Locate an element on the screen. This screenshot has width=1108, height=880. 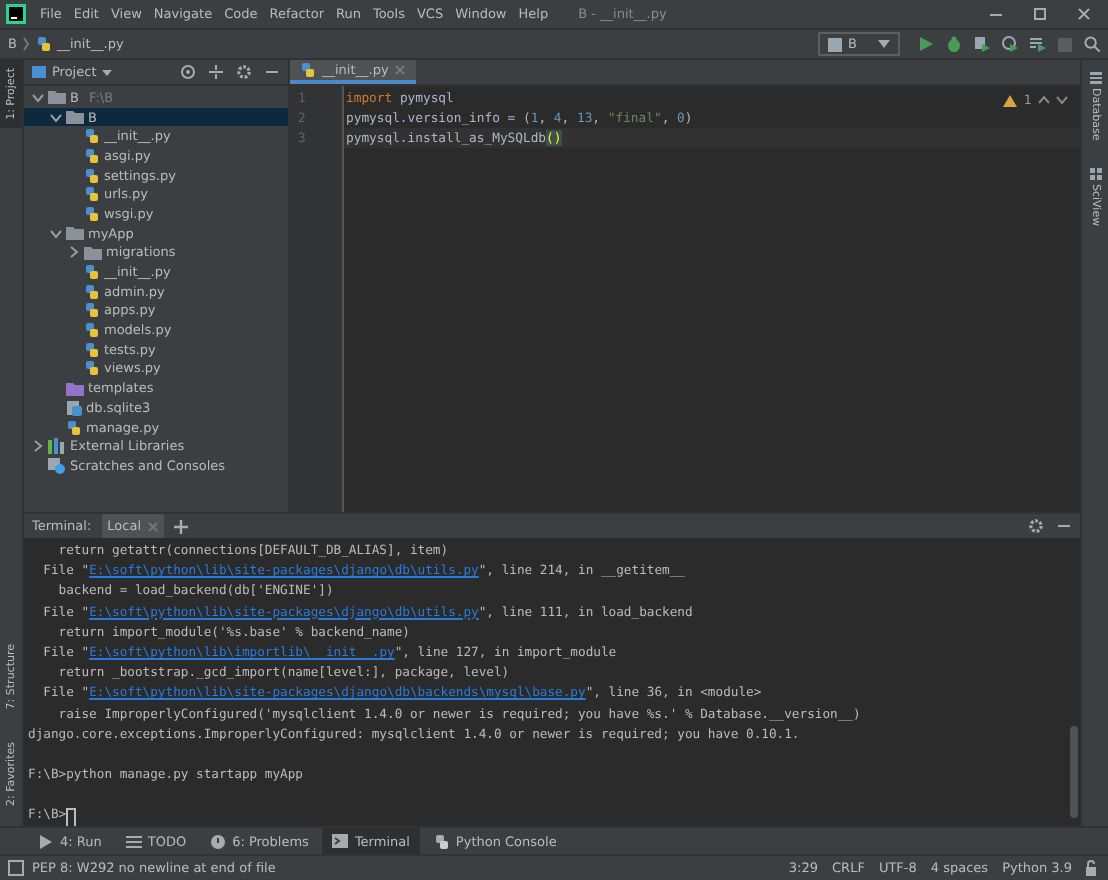
coverage-icon is located at coordinates (982, 44).